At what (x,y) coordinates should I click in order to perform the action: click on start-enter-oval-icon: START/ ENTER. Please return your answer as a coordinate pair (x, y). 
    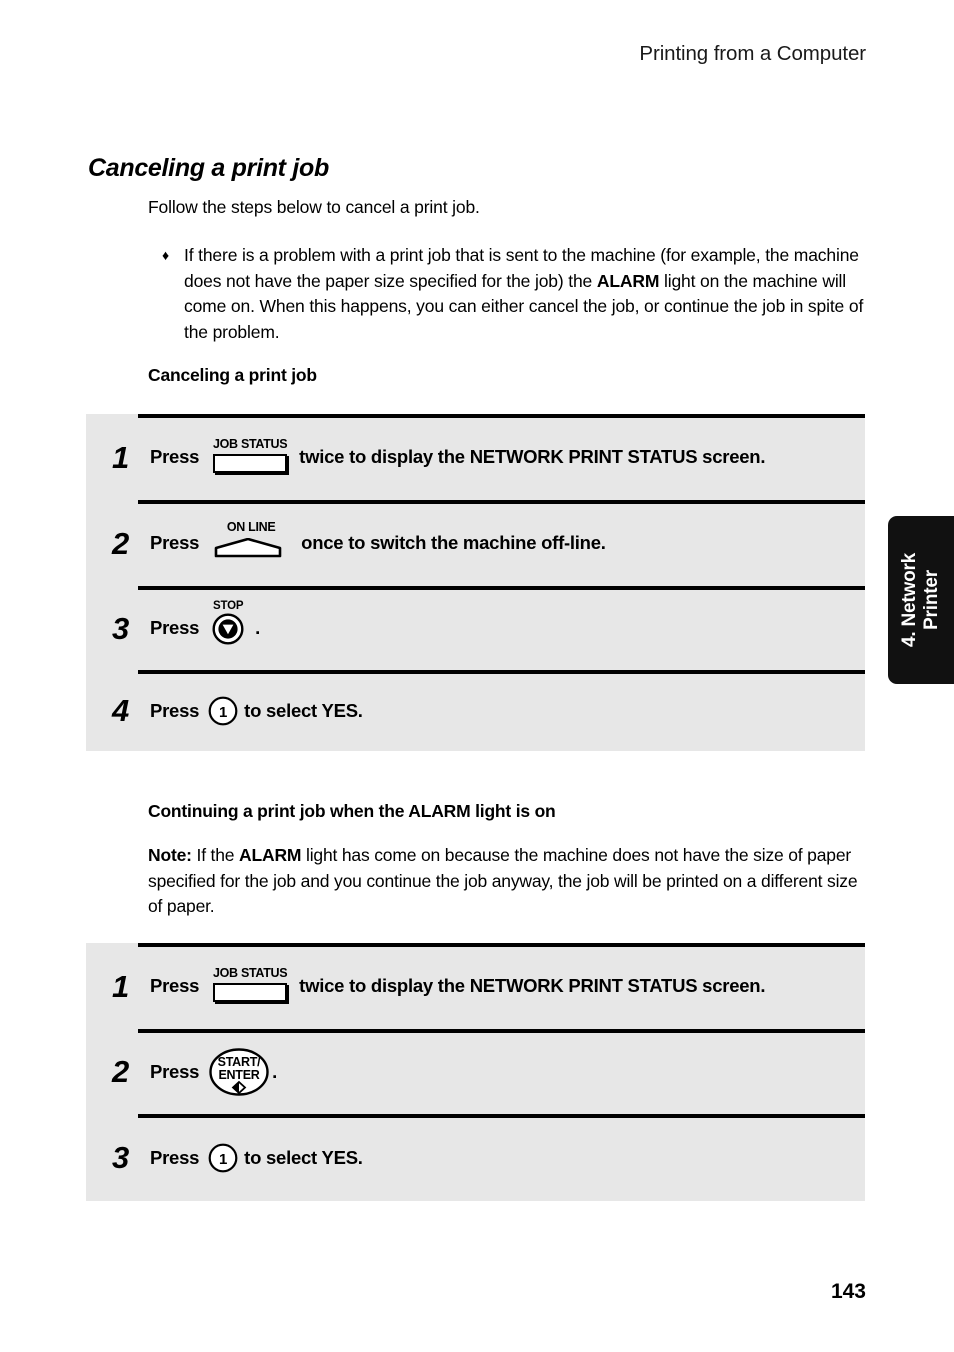
    Looking at the image, I should click on (239, 1071).